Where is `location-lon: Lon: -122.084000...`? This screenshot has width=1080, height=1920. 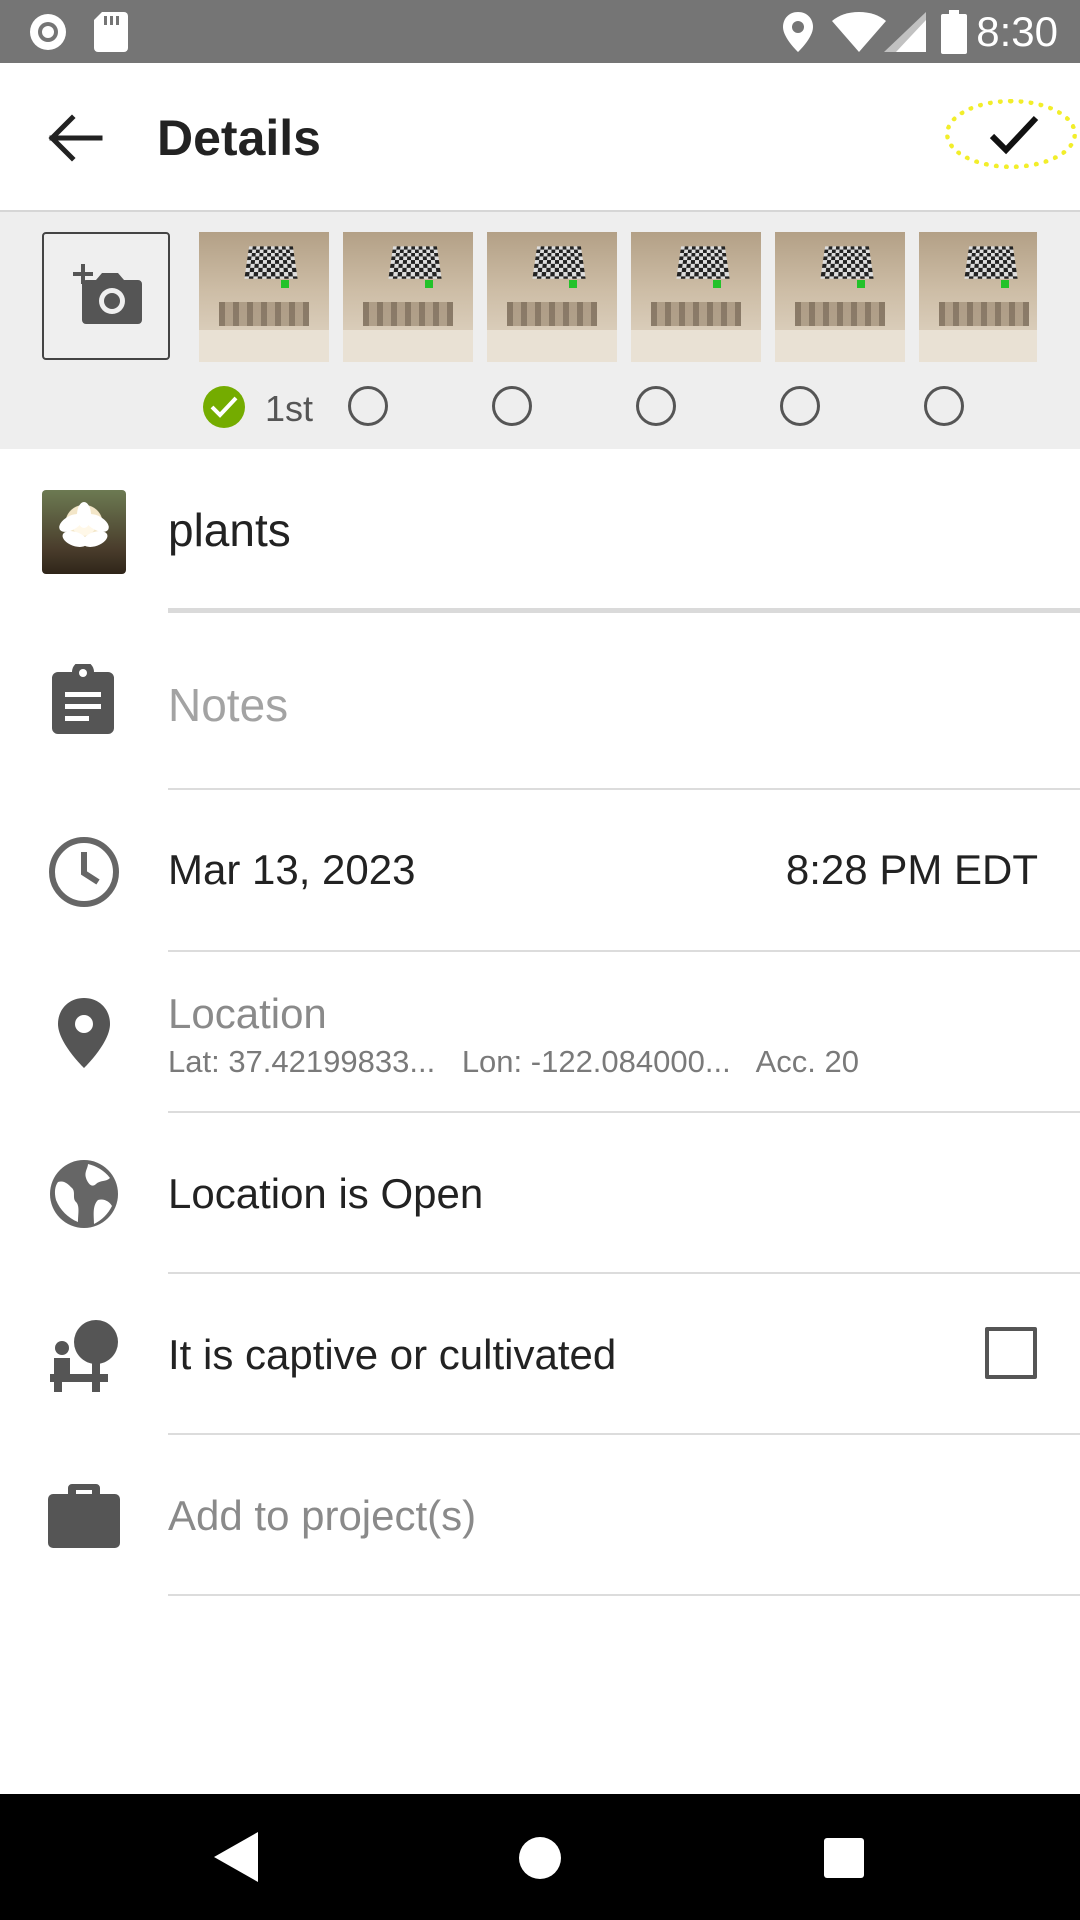
location-lon: Lon: -122.084000... is located at coordinates (596, 1061).